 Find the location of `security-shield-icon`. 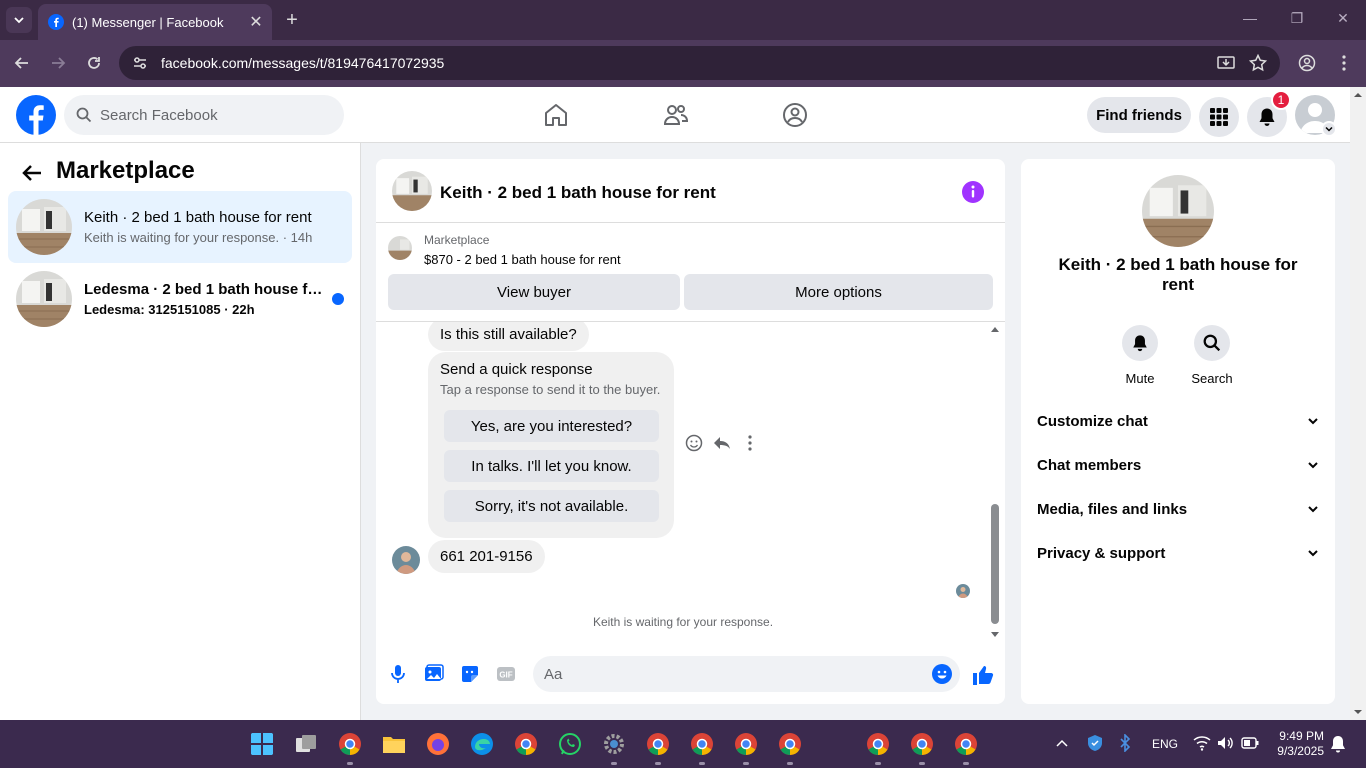

security-shield-icon is located at coordinates (1095, 743).